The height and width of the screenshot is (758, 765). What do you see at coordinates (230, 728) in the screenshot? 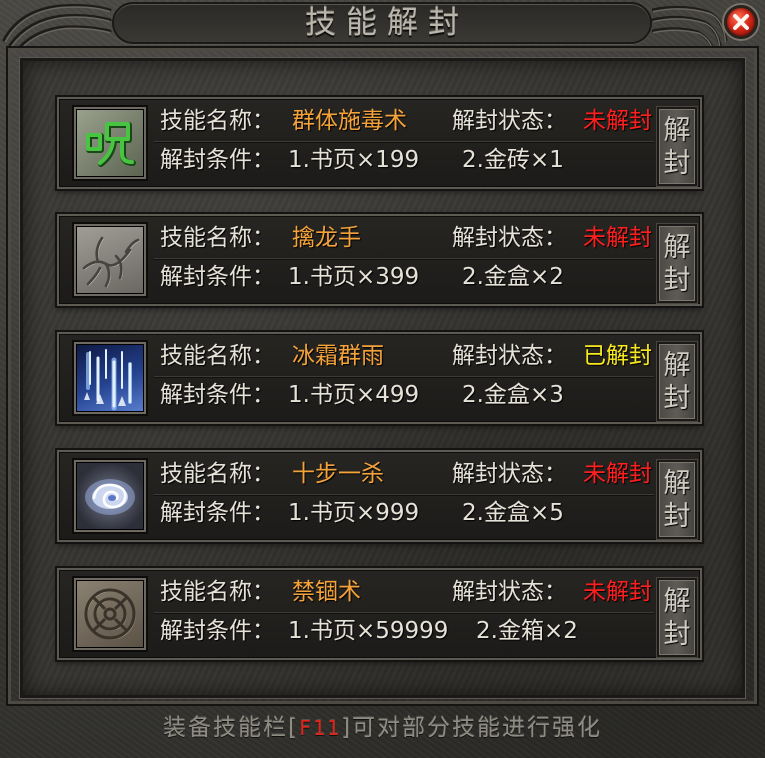
I see `footer-hint-prefix: 装备技能栏[` at bounding box center [230, 728].